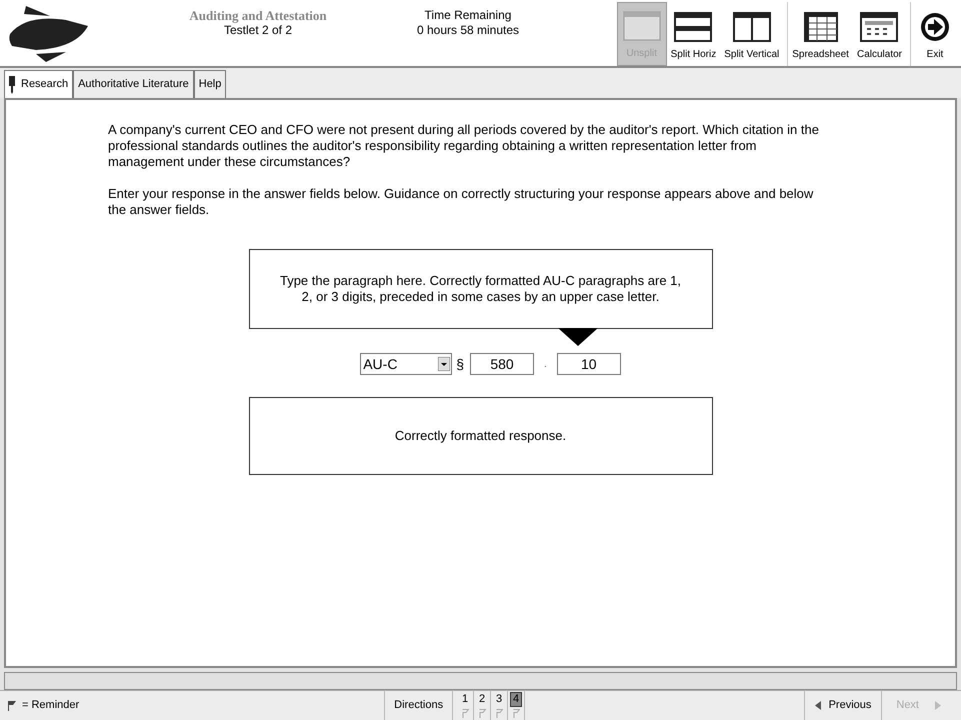  Describe the element at coordinates (406, 364) in the screenshot. I see `standard-dropdown: AU-C` at that location.